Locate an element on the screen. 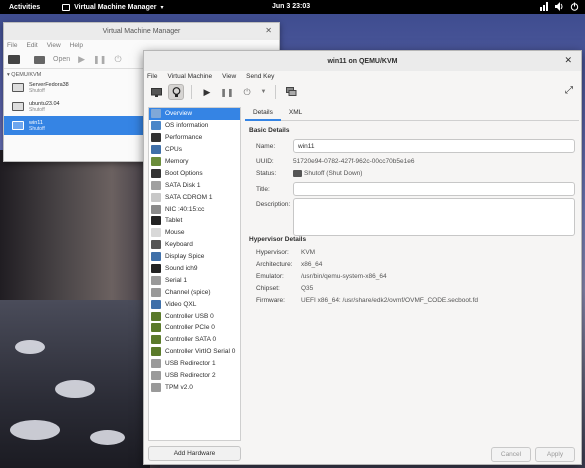  console-button is located at coordinates (156, 92).